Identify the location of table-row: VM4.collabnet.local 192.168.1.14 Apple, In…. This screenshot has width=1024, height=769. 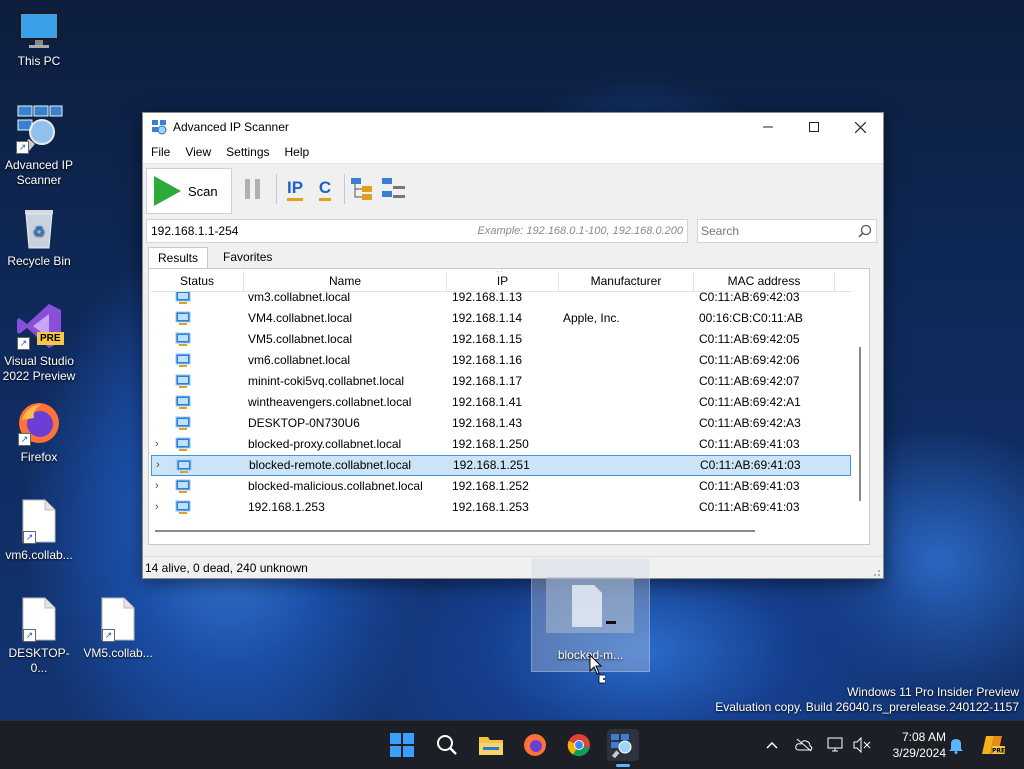
(501, 318).